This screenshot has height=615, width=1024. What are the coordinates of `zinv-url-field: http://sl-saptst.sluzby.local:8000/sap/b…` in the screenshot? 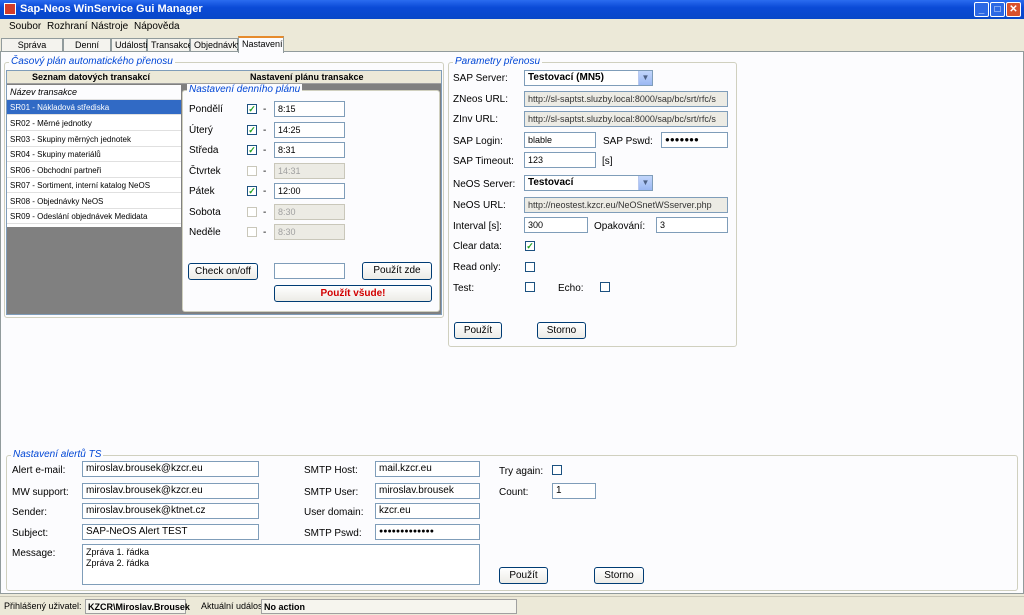 It's located at (626, 119).